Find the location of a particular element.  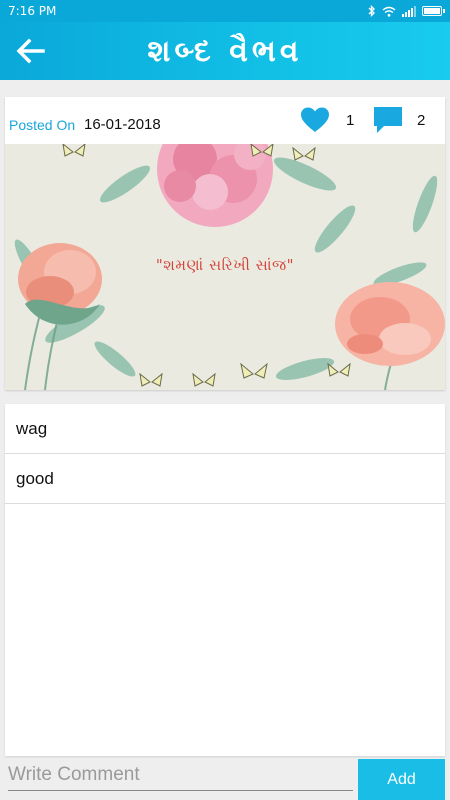

wifi-icon is located at coordinates (389, 11).